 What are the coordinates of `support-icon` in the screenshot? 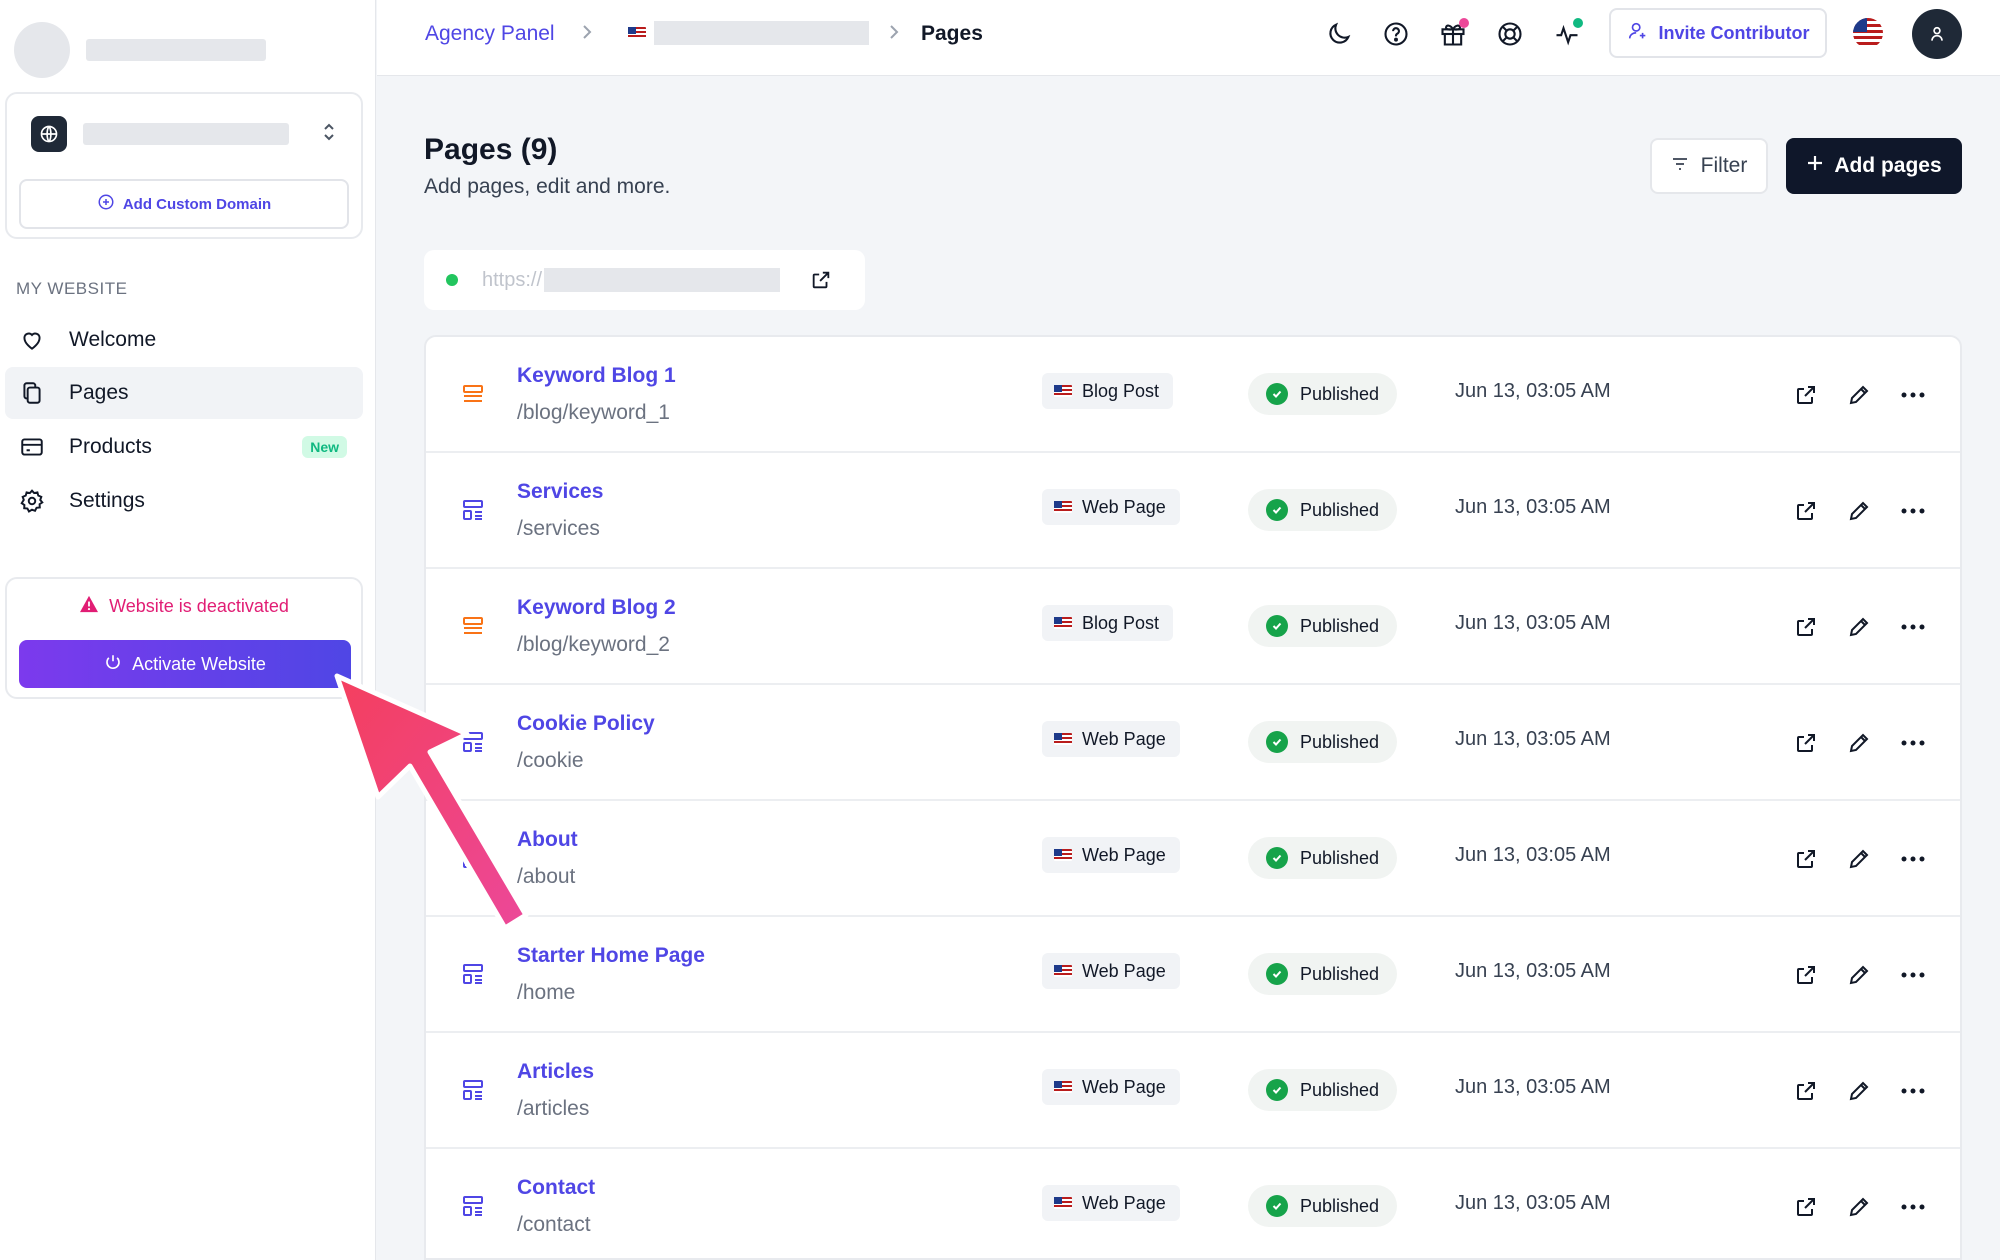 It's located at (1510, 34).